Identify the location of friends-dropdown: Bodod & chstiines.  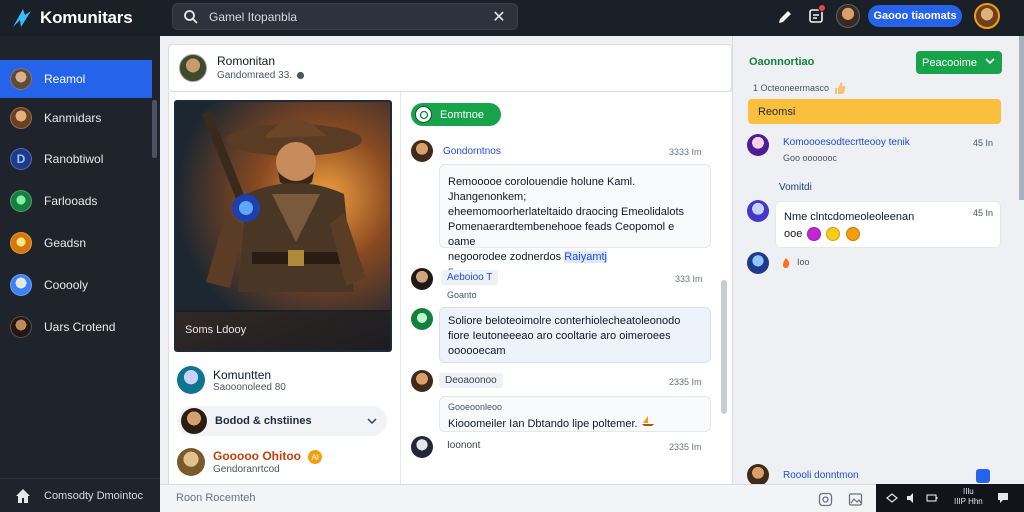
(282, 421).